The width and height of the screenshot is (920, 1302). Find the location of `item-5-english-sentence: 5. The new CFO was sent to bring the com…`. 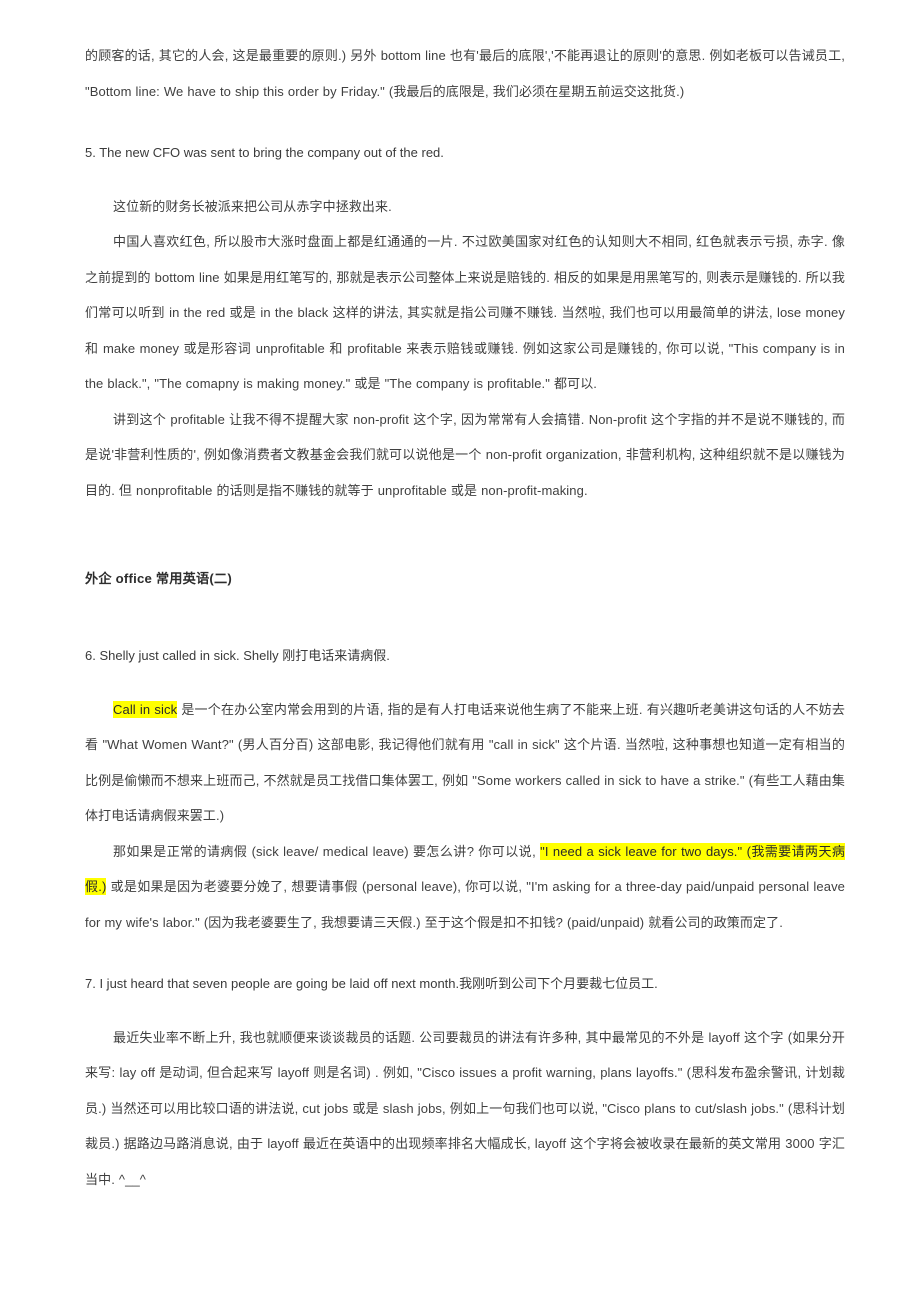

item-5-english-sentence: 5. The new CFO was sent to bring the com… is located at coordinates (264, 152).